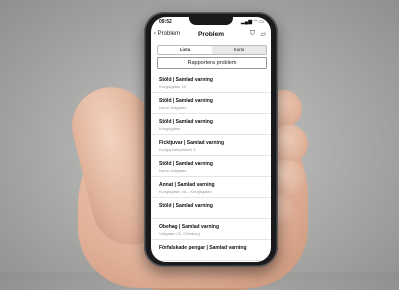 The width and height of the screenshot is (399, 290). Describe the element at coordinates (211, 36) in the screenshot. I see `nav-bar: ‹ Problem Problem ⛉ ▱` at that location.